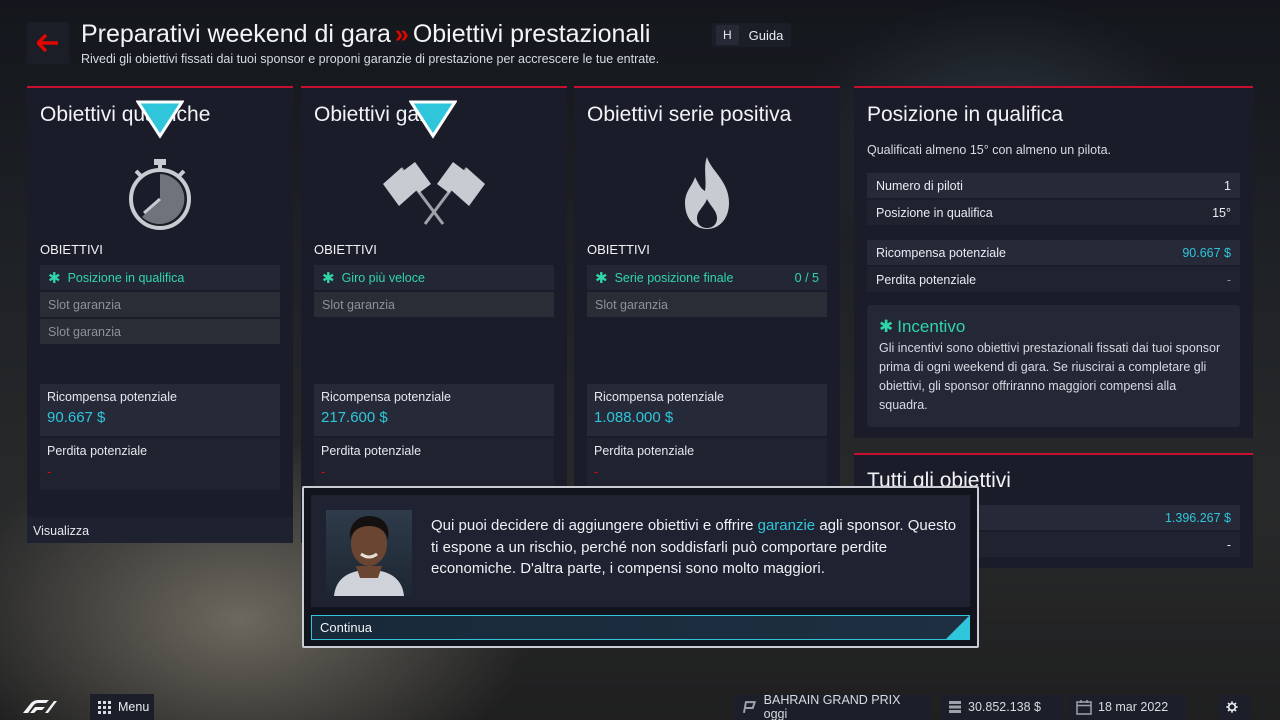 The height and width of the screenshot is (720, 1280). I want to click on help-key-hint: H, so click(727, 35).